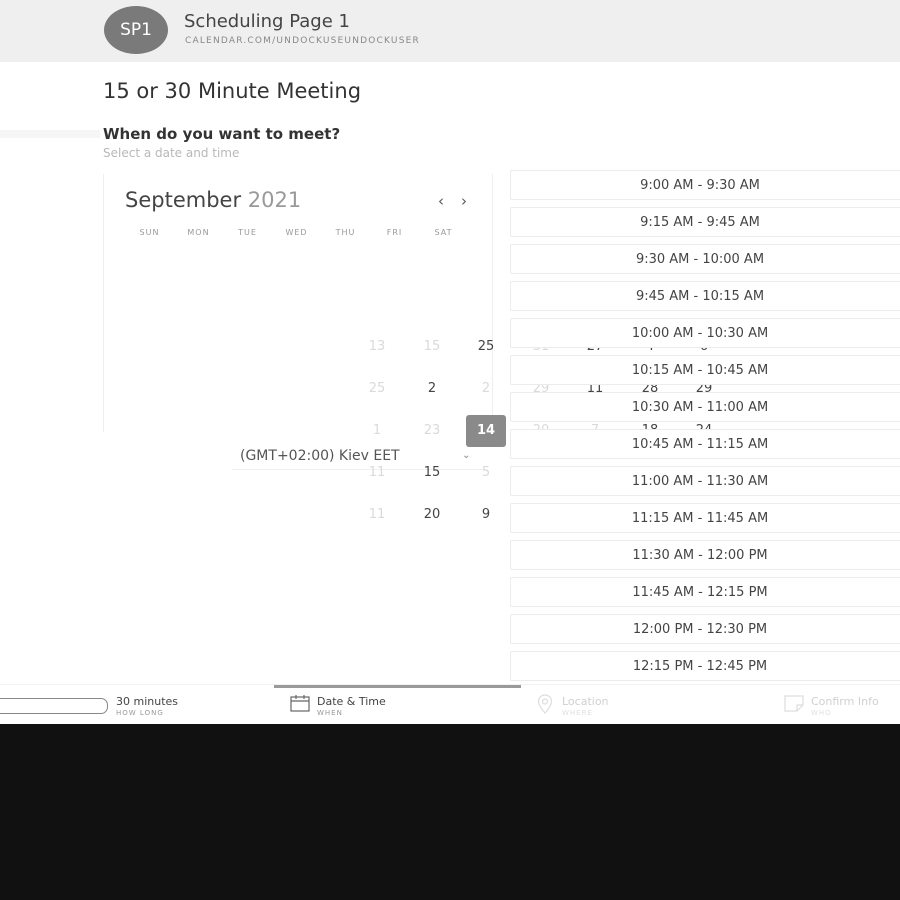  Describe the element at coordinates (432, 431) in the screenshot. I see `calendar-day: 23` at that location.